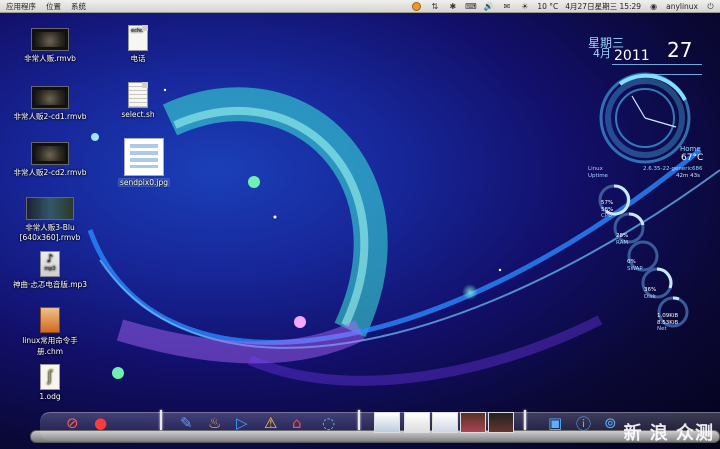  Describe the element at coordinates (598, 176) in the screenshot. I see `conky-uptime-label: Uptime` at that location.